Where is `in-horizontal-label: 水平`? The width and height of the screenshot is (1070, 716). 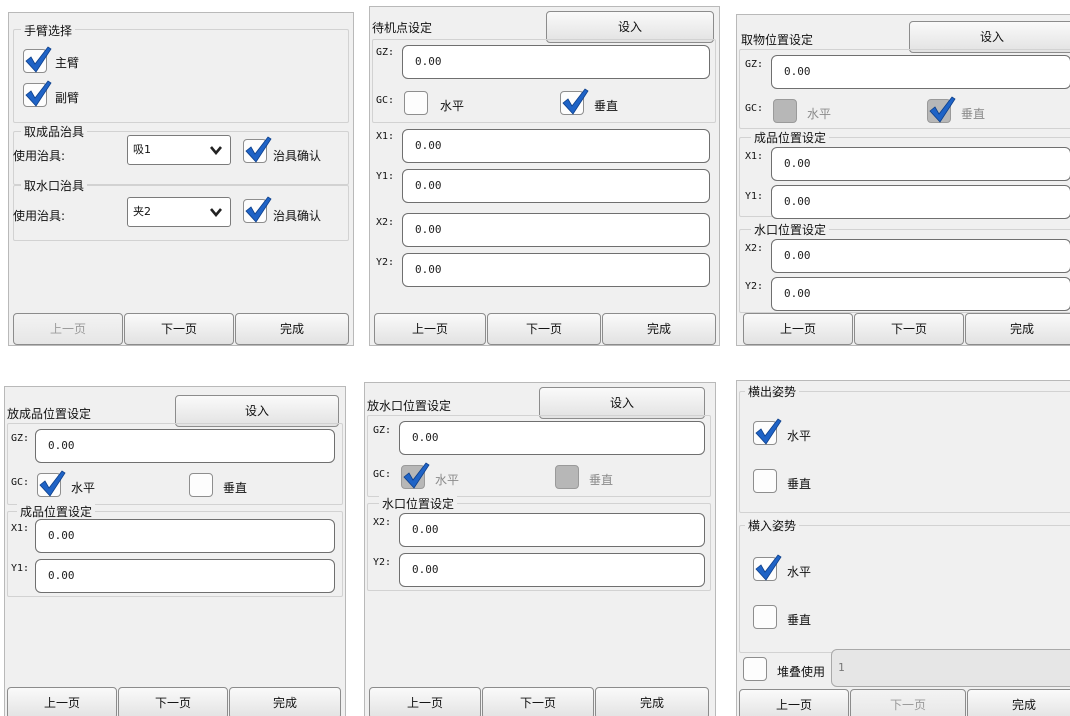
in-horizontal-label: 水平 is located at coordinates (799, 572).